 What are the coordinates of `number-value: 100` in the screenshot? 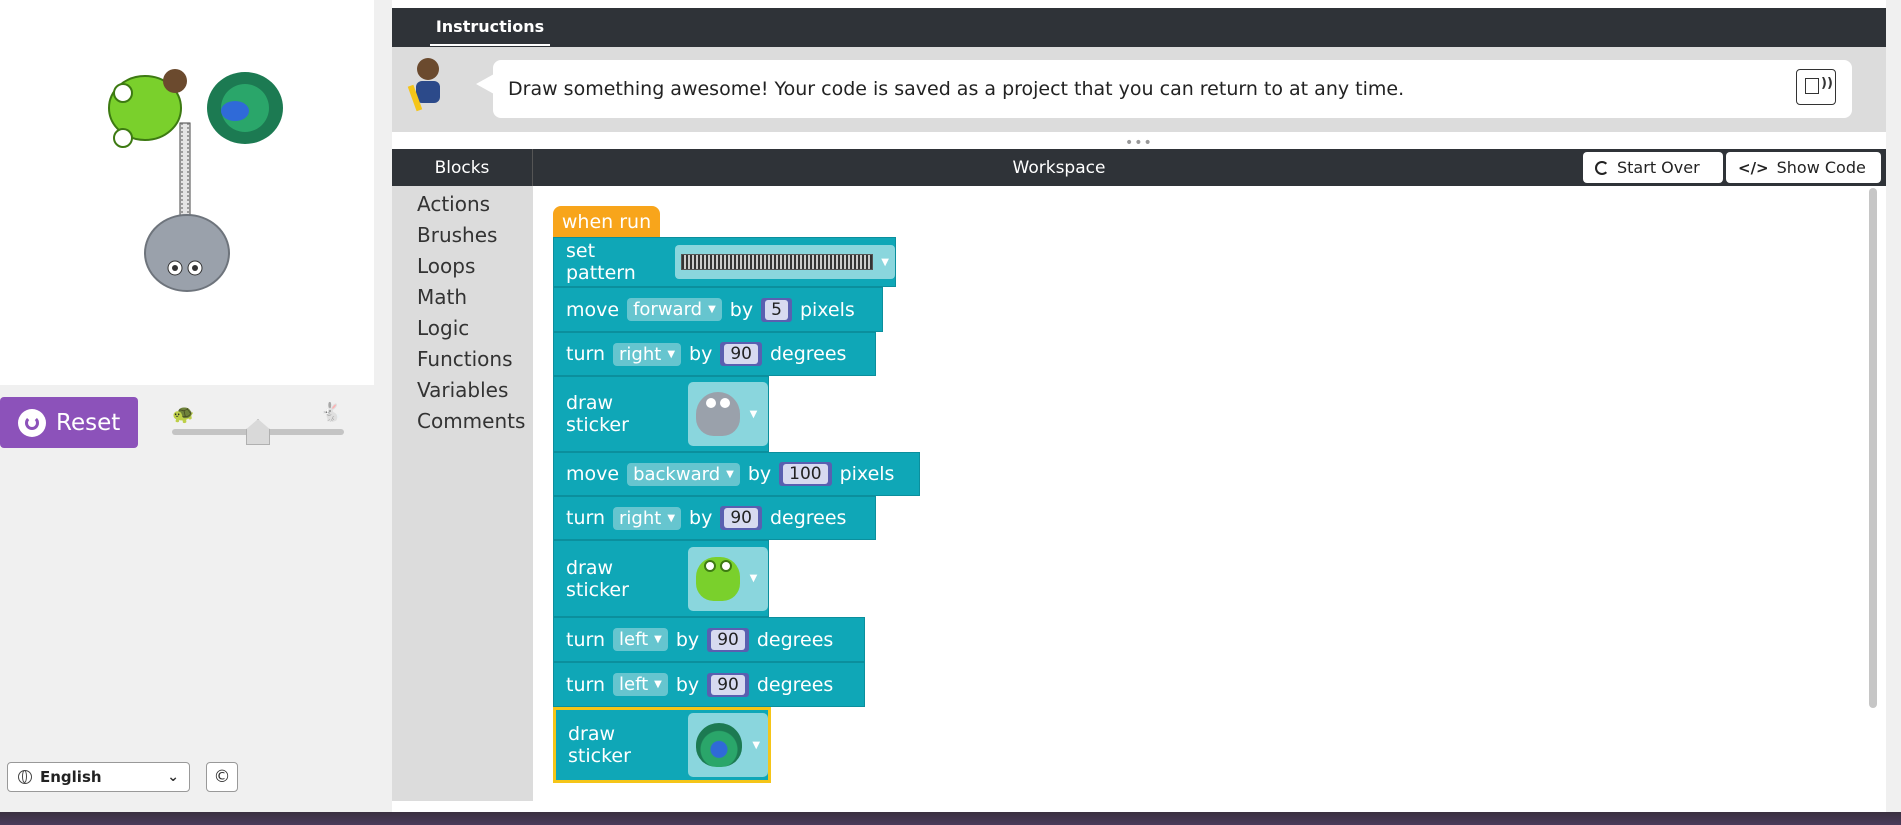 It's located at (805, 474).